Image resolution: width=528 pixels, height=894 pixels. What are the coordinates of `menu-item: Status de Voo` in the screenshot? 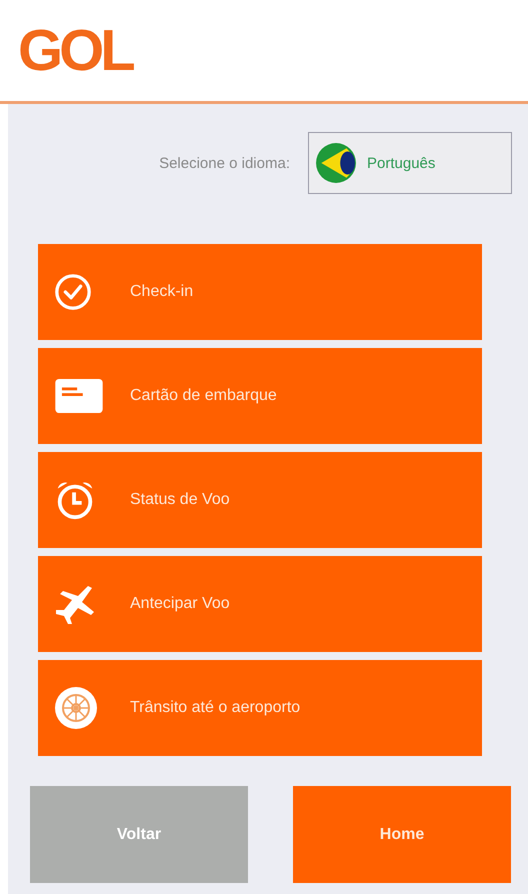 It's located at (260, 500).